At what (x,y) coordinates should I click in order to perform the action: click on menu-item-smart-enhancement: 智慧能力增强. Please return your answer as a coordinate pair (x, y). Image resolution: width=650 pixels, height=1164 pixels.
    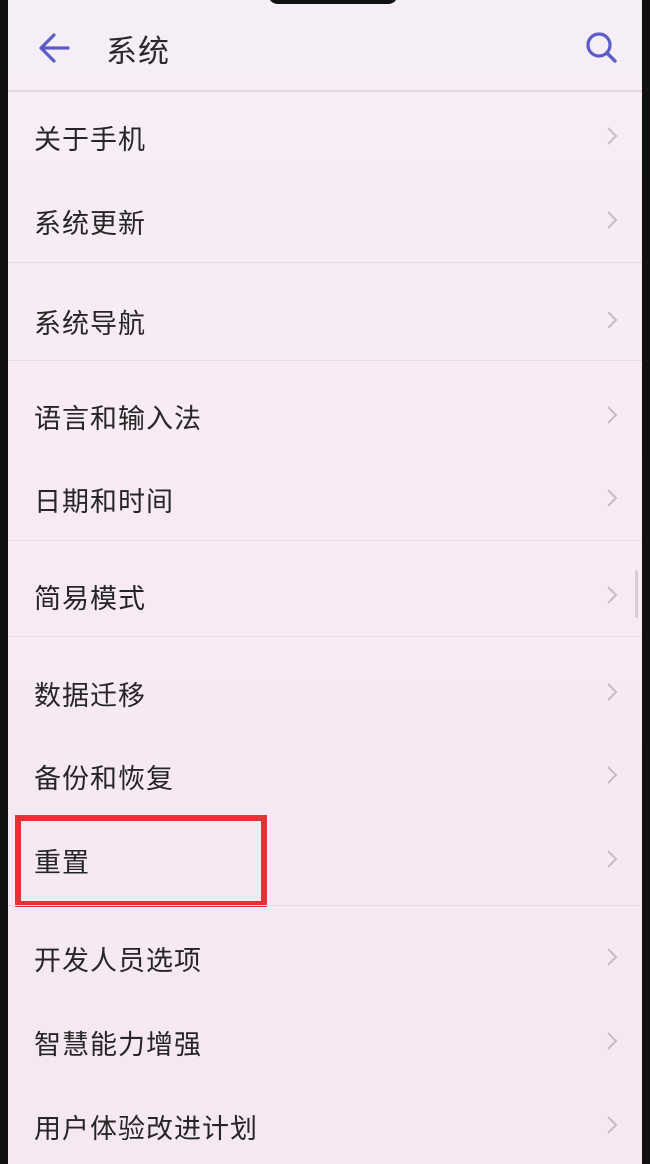
    Looking at the image, I should click on (325, 1039).